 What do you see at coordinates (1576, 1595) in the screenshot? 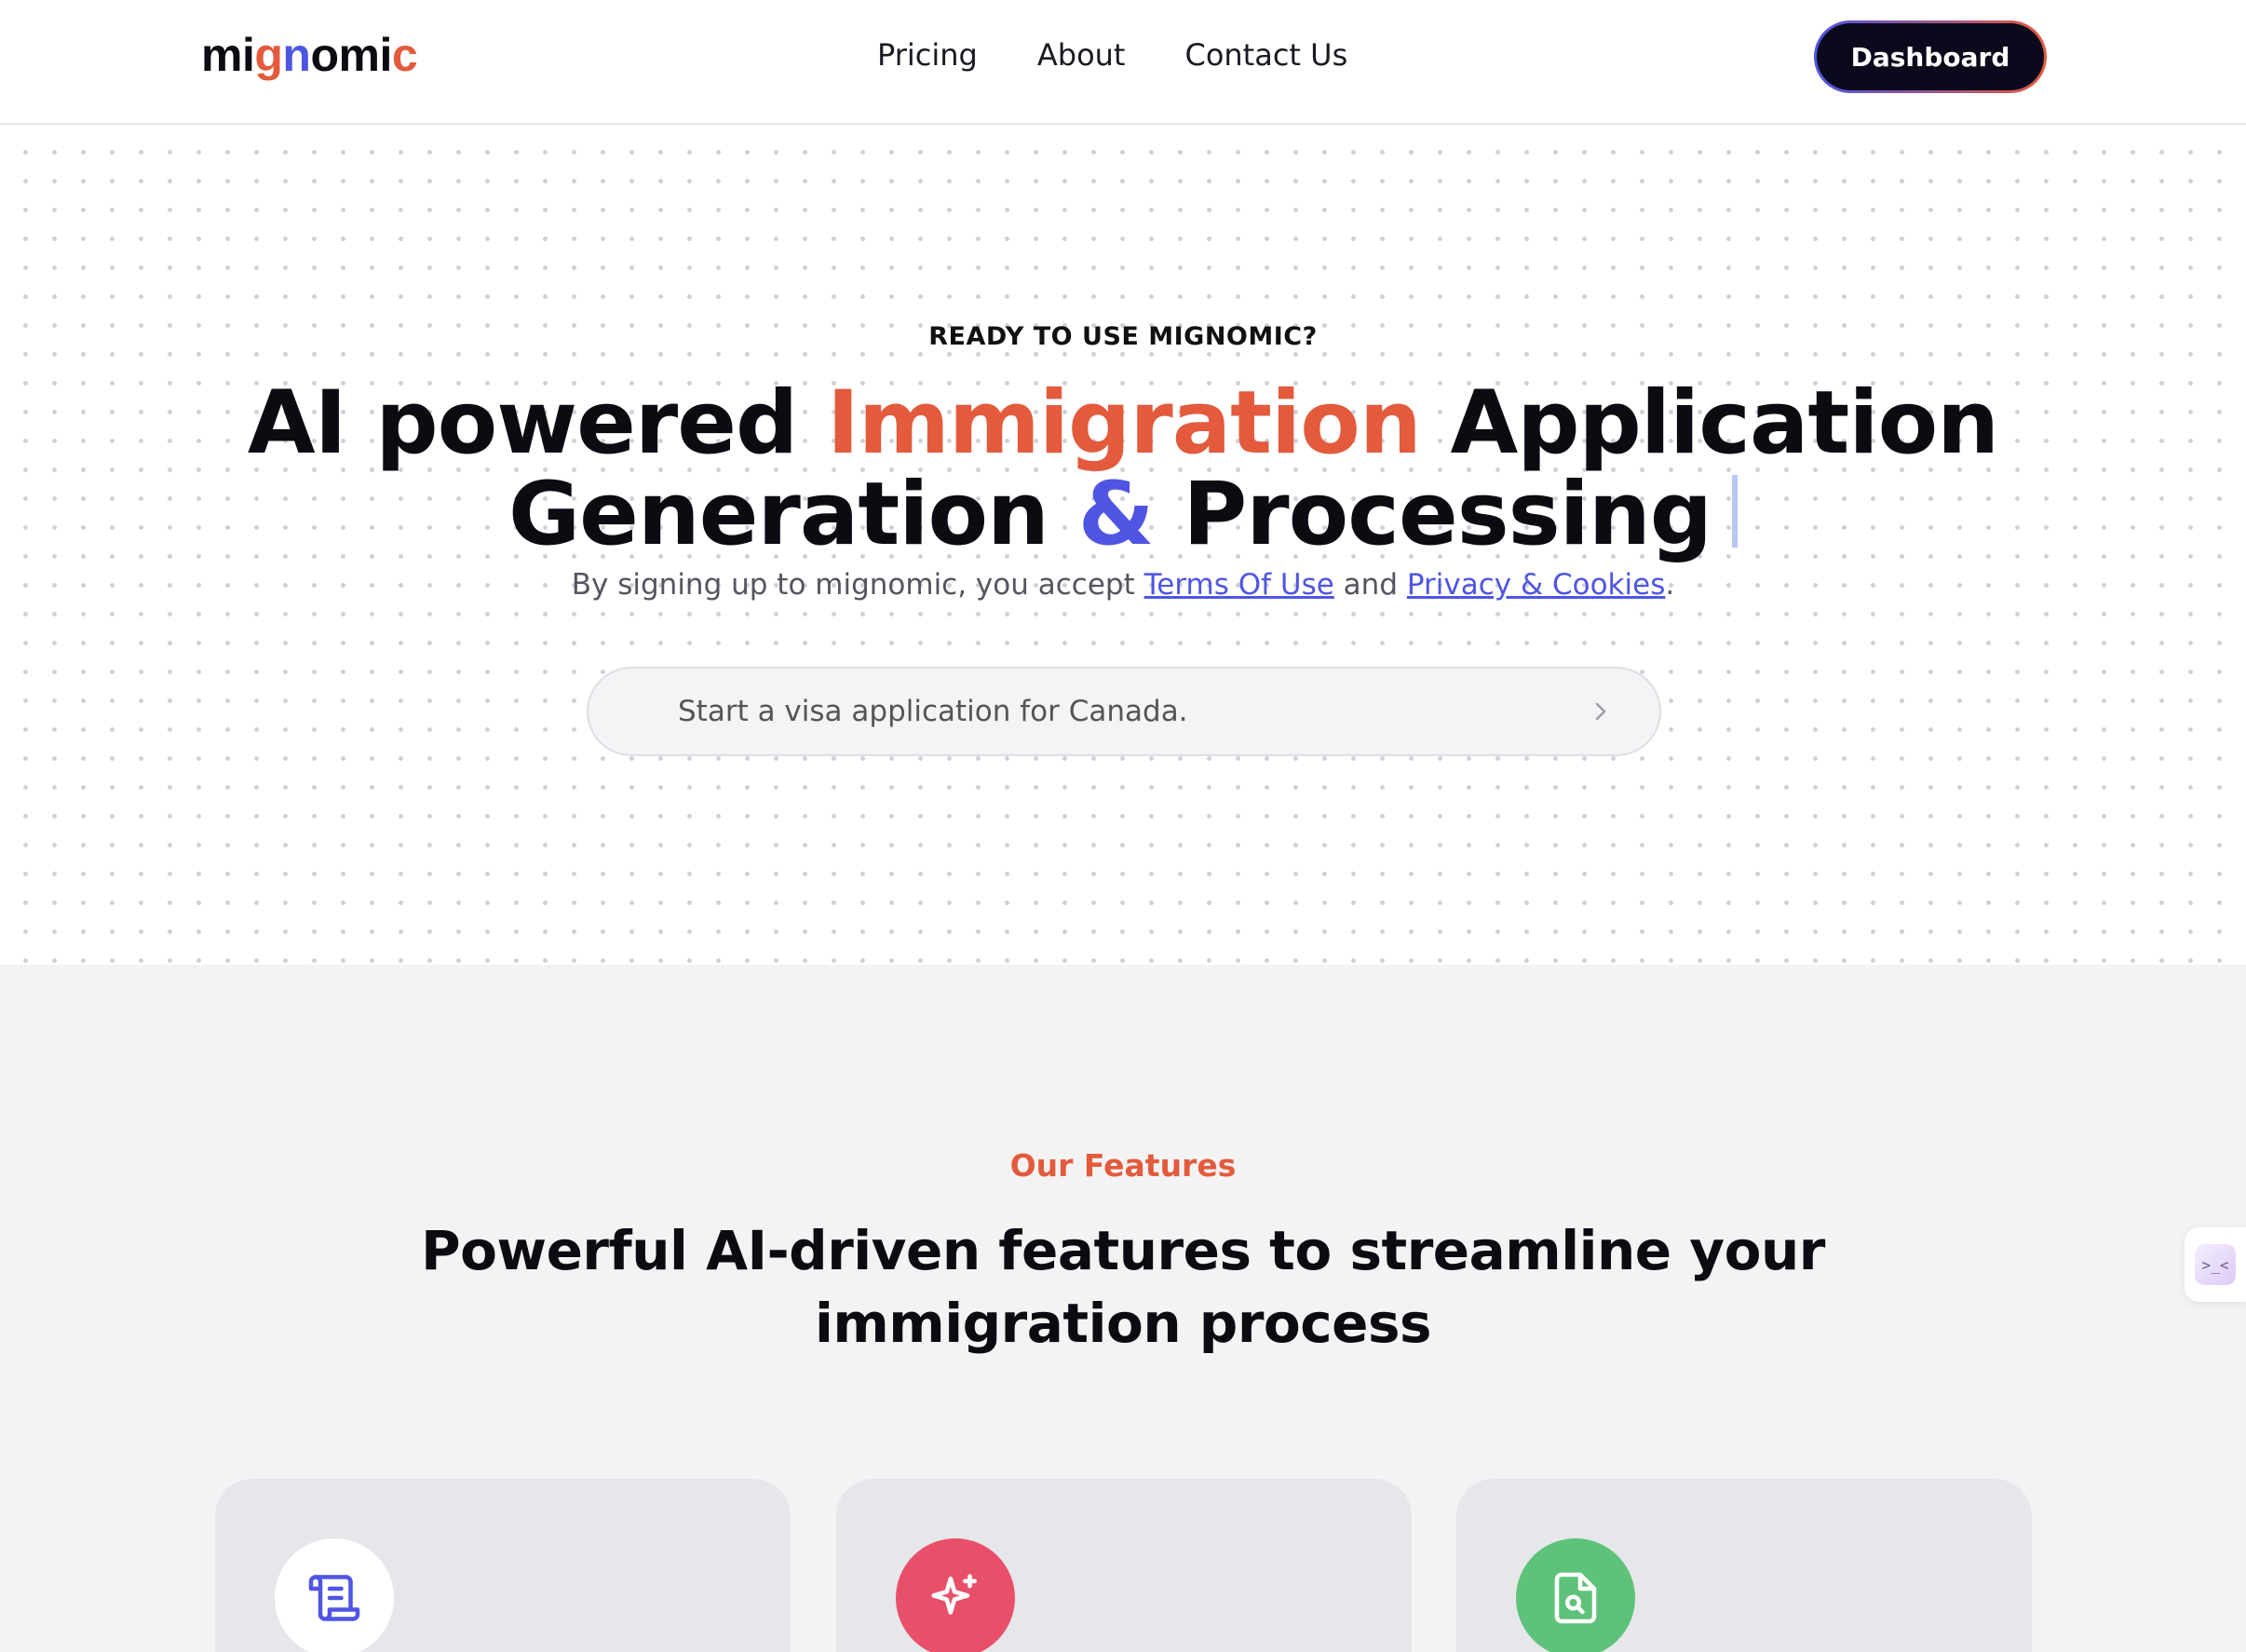
I see `file-search-icon` at bounding box center [1576, 1595].